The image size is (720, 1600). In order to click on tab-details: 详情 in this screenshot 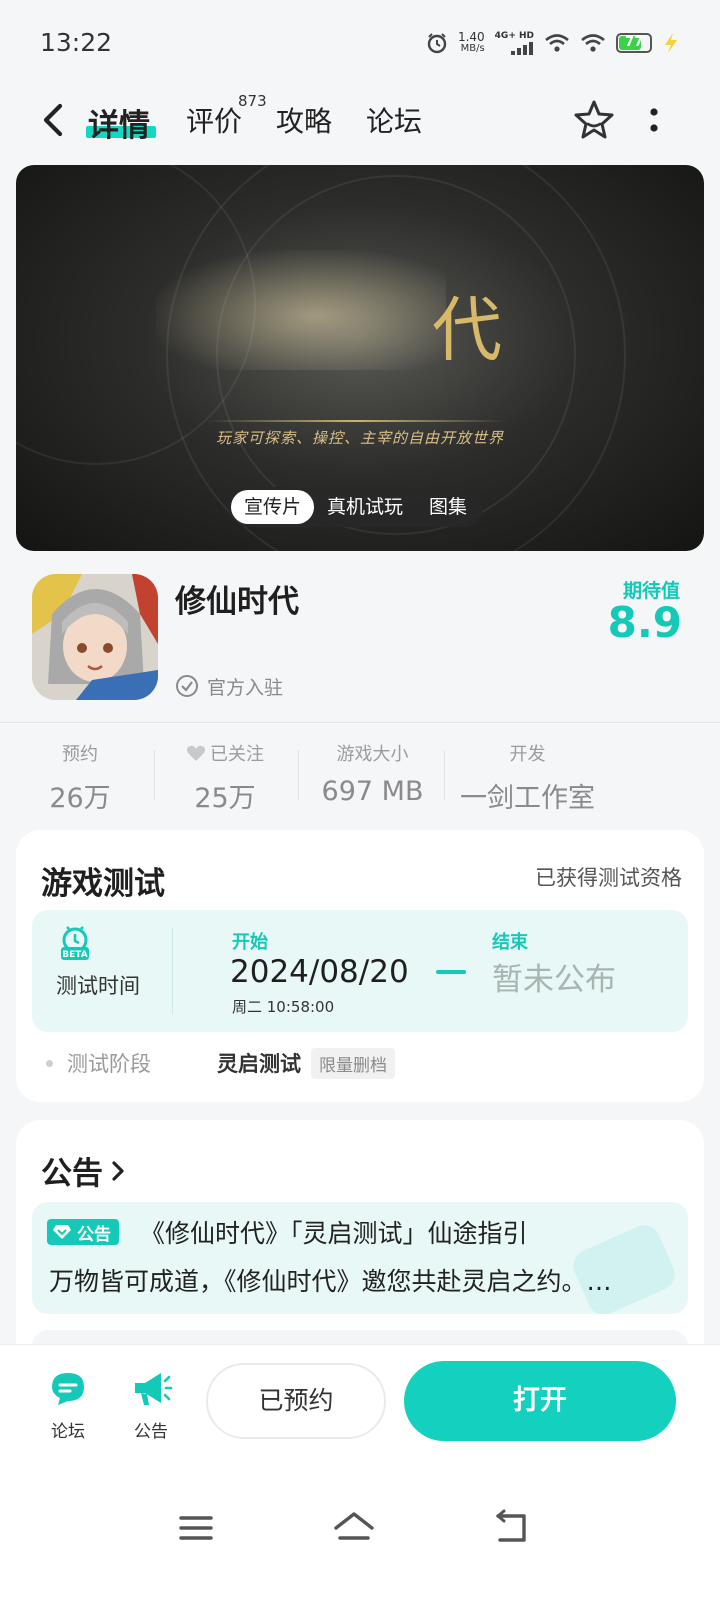, I will do `click(119, 122)`.